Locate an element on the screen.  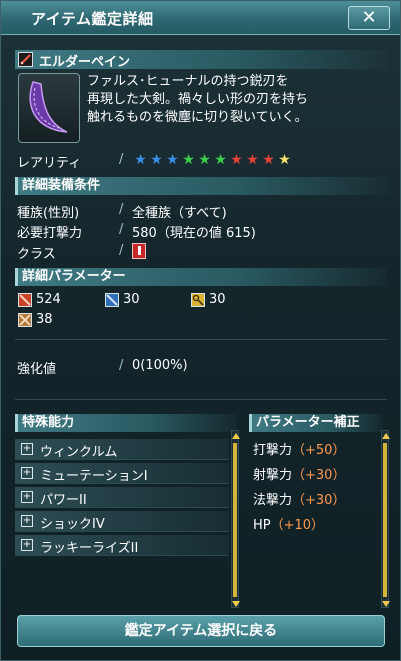
ability-name: ミューテーションI is located at coordinates (94, 476).